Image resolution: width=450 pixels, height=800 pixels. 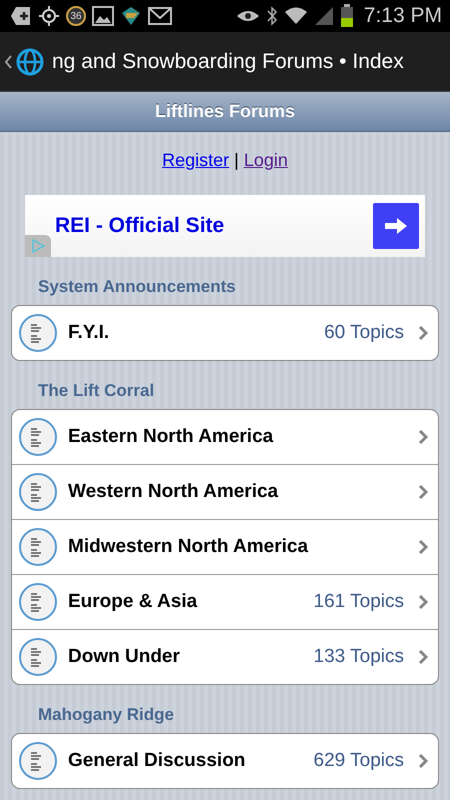 What do you see at coordinates (225, 656) in the screenshot?
I see `forum-row: Down Under 133 Topics` at bounding box center [225, 656].